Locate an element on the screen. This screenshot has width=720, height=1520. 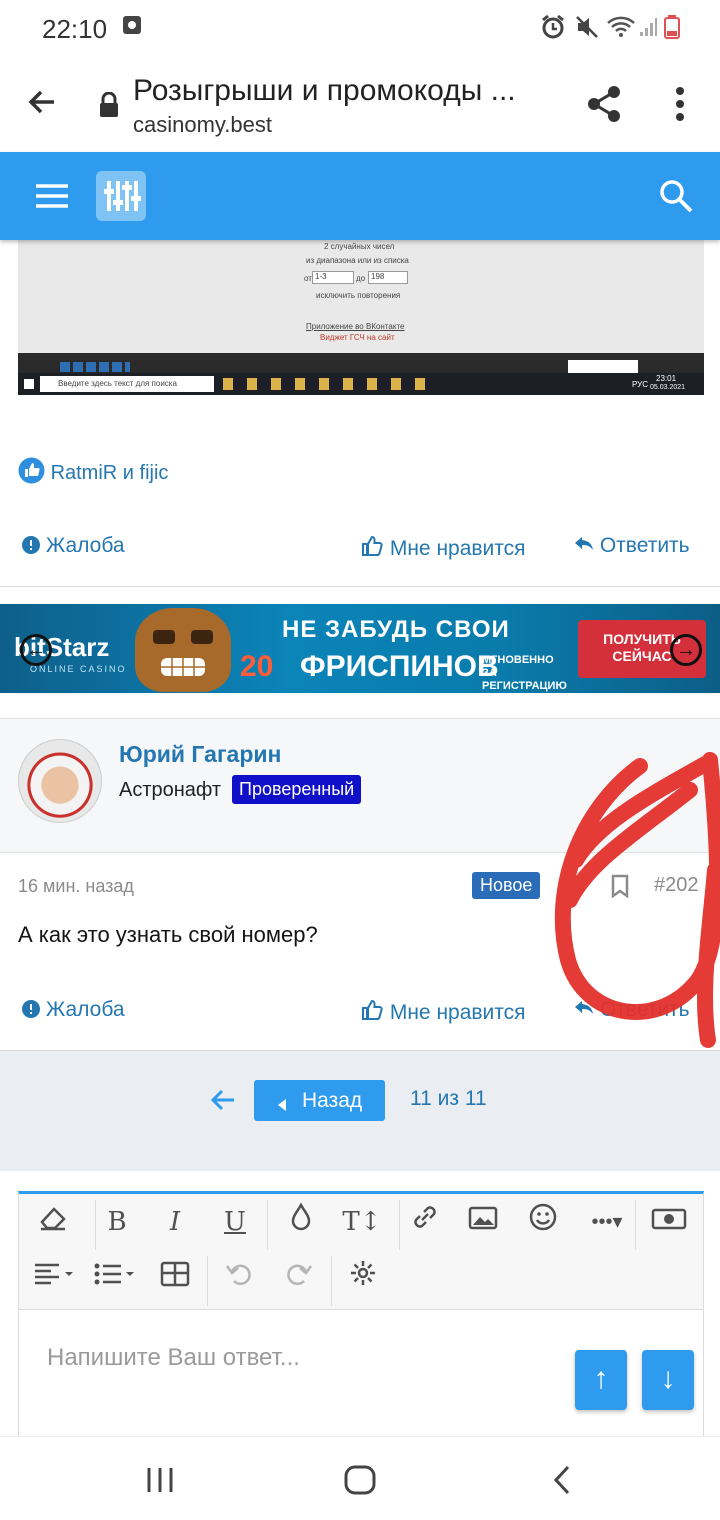
post2-user-title: Астронафт is located at coordinates (170, 790).